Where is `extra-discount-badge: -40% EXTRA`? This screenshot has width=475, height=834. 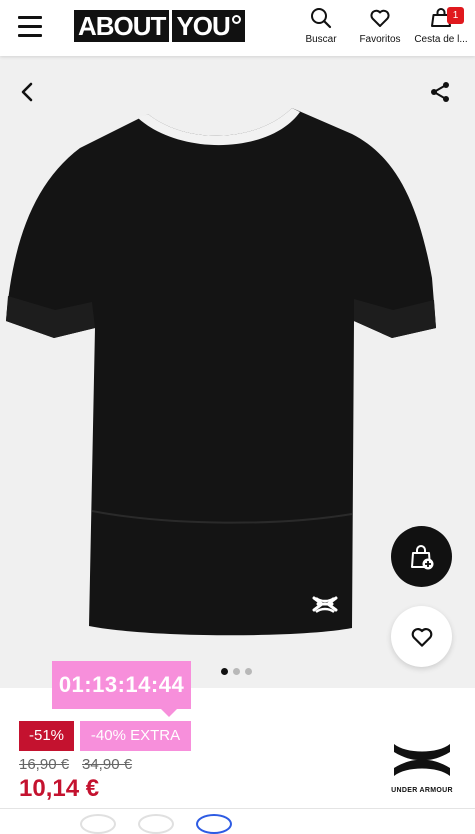
extra-discount-badge: -40% EXTRA is located at coordinates (135, 736).